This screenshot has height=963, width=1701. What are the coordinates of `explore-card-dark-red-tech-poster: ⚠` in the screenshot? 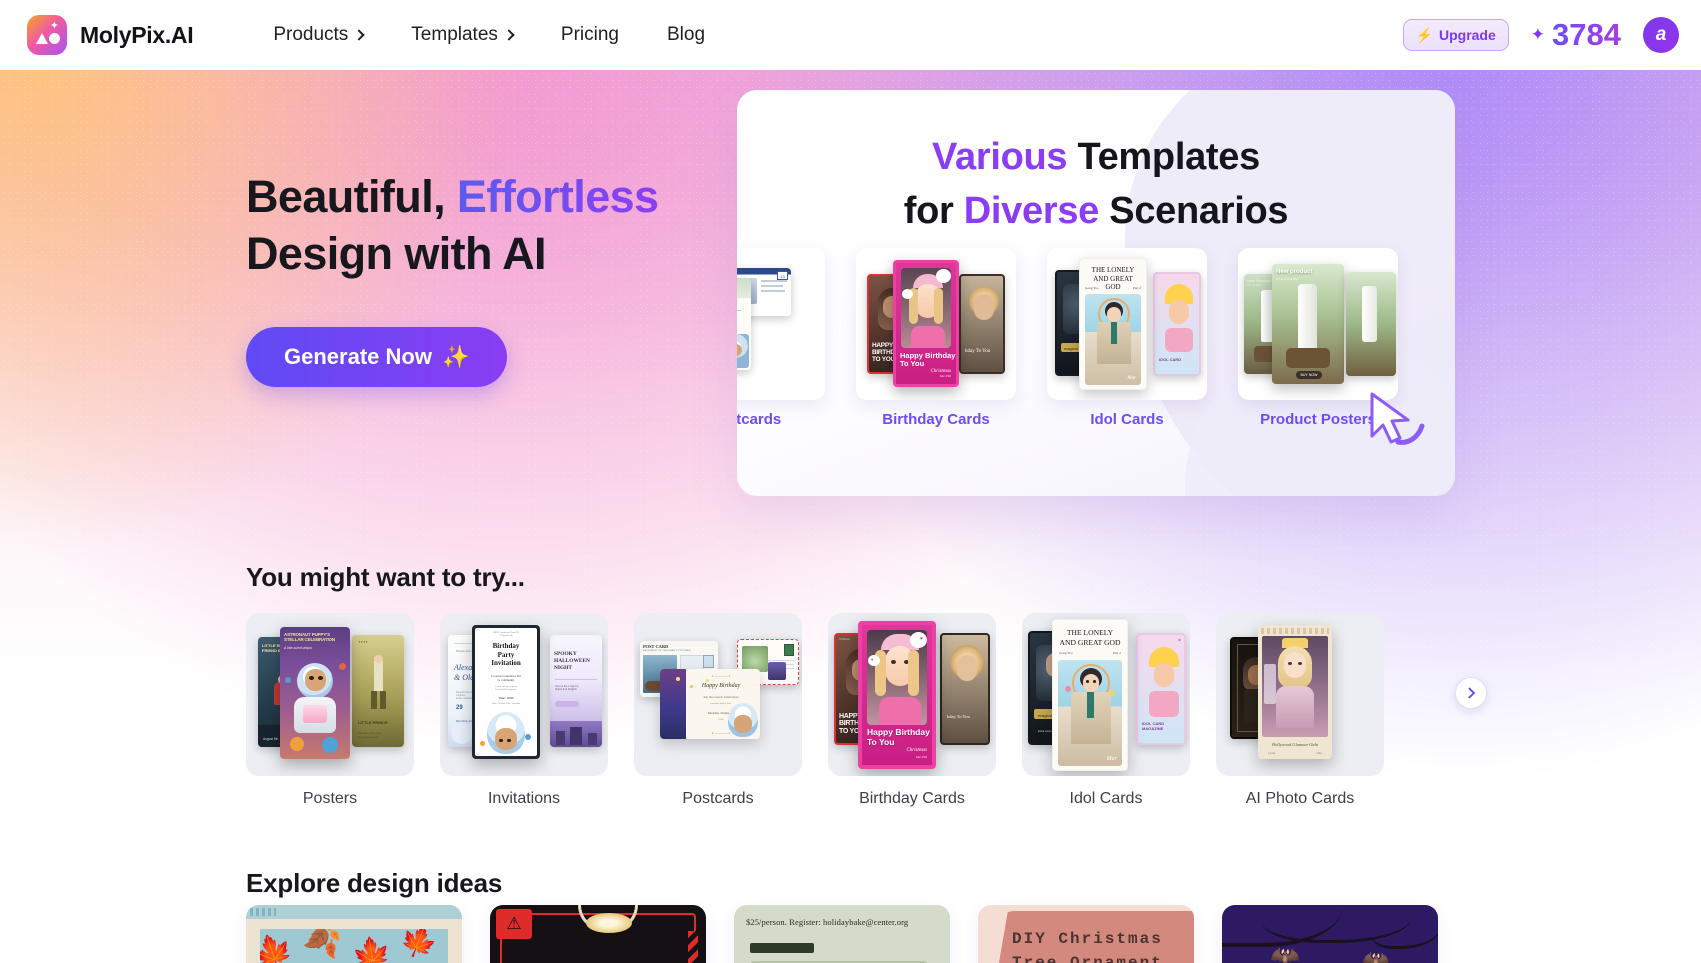 It's located at (598, 934).